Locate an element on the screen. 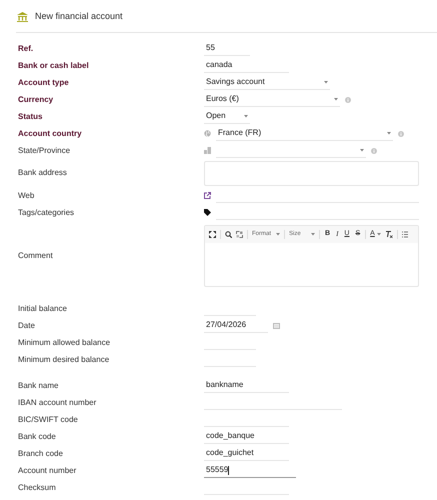 The image size is (437, 500). bank-icon is located at coordinates (22, 17).